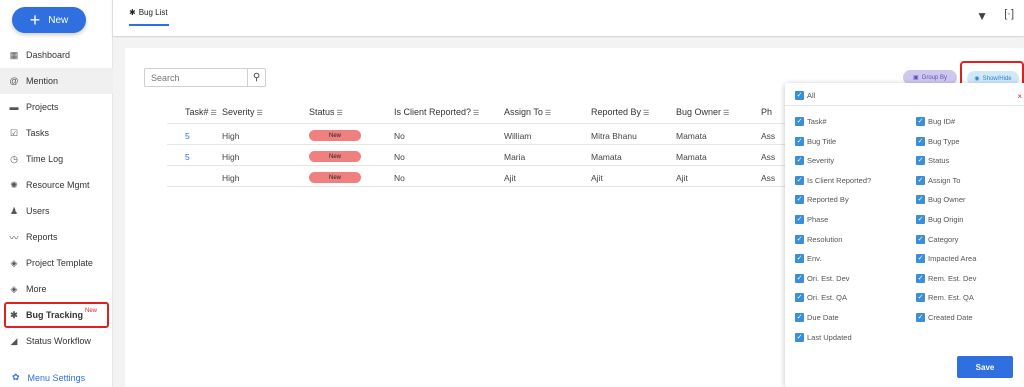  What do you see at coordinates (238, 112) in the screenshot?
I see `column-header-label: Severity` at bounding box center [238, 112].